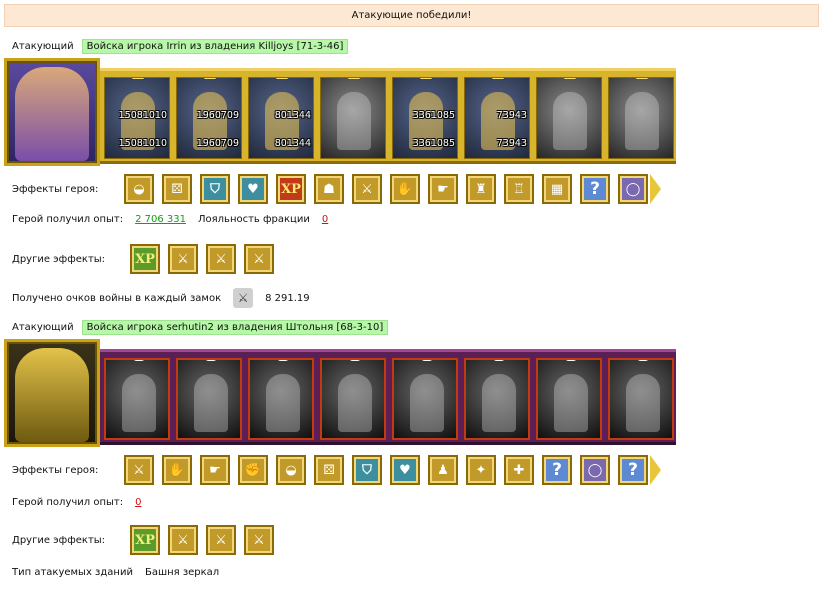 This screenshot has height=590, width=821. I want to click on armor-icon: ♟, so click(443, 470).